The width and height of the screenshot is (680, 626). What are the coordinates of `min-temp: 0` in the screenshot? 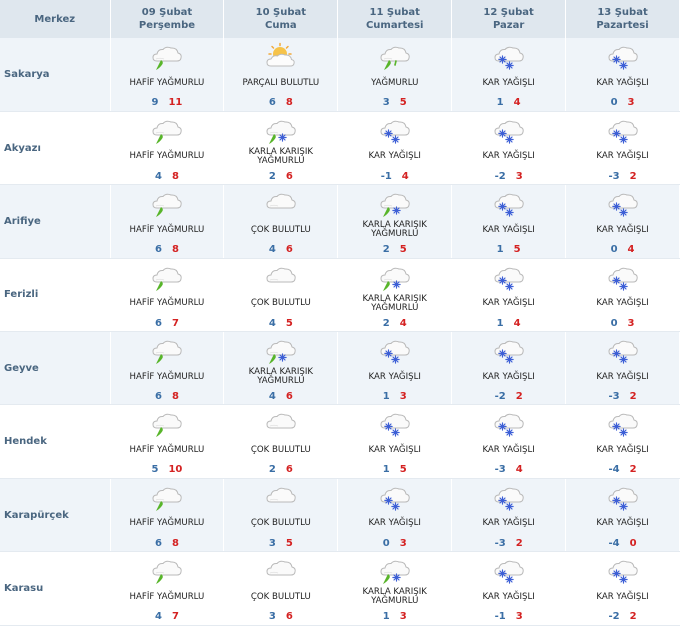 It's located at (614, 102).